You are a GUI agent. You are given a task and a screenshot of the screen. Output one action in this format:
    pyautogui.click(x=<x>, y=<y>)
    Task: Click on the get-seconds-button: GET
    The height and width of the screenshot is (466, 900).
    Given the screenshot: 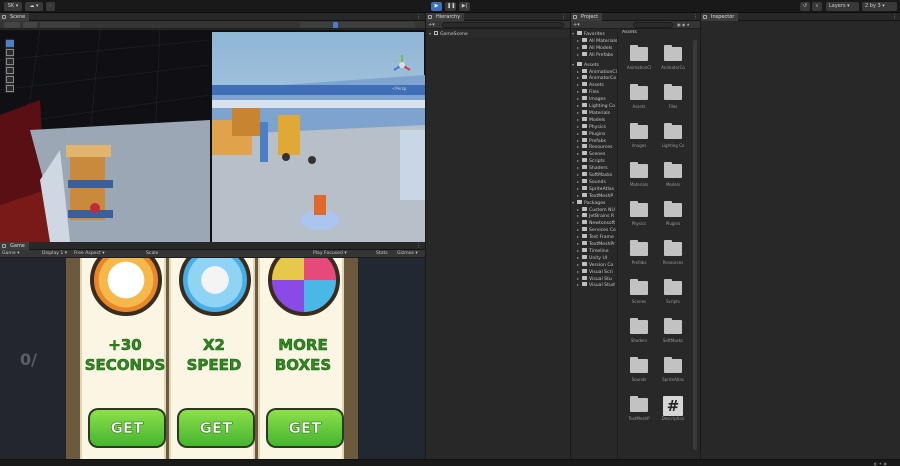 What is the action you would take?
    pyautogui.click(x=127, y=428)
    